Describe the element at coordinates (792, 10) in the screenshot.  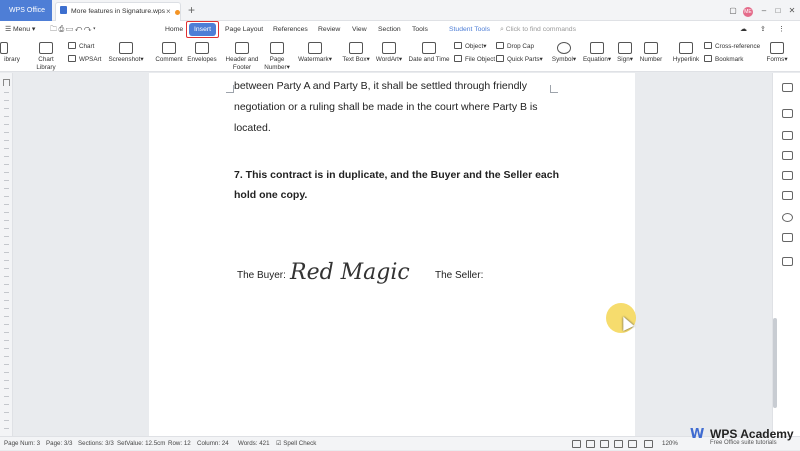
I see `close-window-icon: ✕` at that location.